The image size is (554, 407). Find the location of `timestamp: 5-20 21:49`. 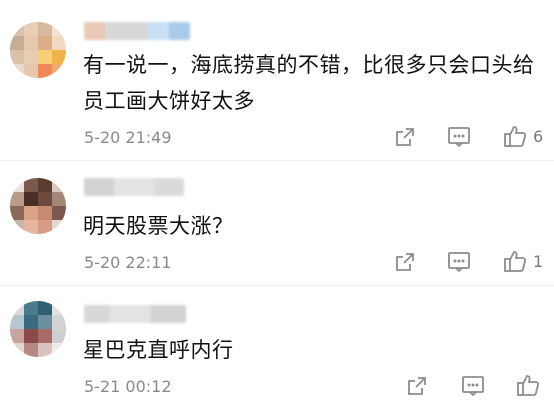

timestamp: 5-20 21:49 is located at coordinates (128, 137).